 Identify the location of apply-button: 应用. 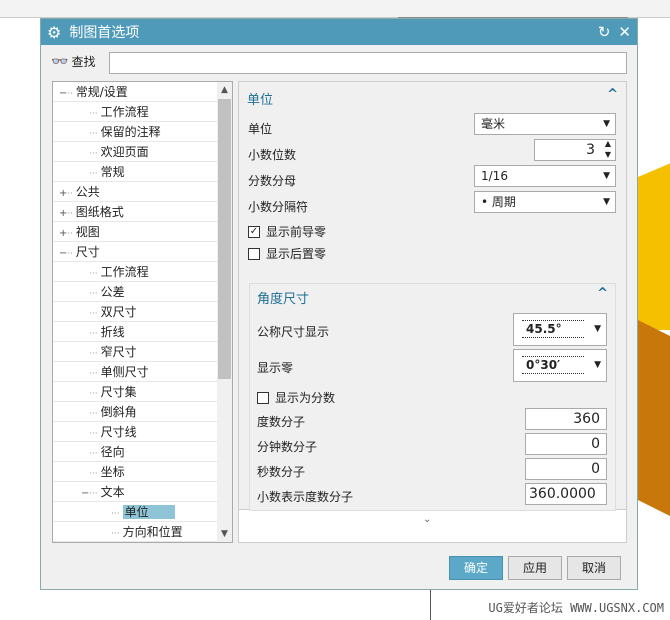
(535, 568).